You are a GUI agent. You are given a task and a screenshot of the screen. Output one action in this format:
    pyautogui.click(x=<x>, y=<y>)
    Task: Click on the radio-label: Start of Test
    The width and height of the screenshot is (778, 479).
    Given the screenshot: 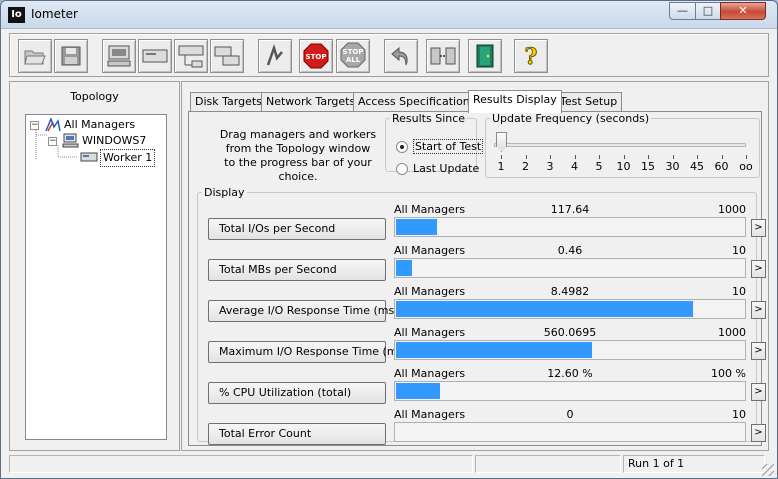 What is the action you would take?
    pyautogui.click(x=448, y=146)
    